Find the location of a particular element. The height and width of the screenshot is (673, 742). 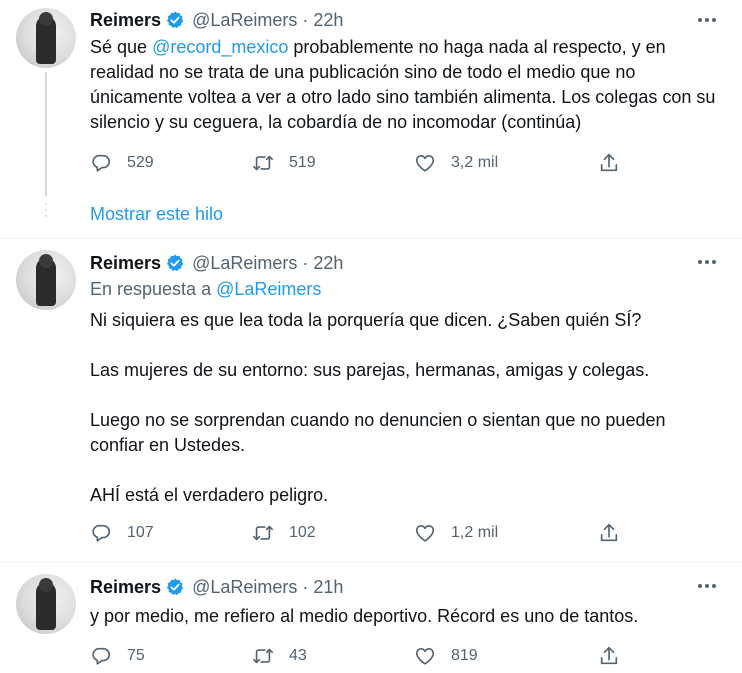

retweet-count: 43 is located at coordinates (298, 655).